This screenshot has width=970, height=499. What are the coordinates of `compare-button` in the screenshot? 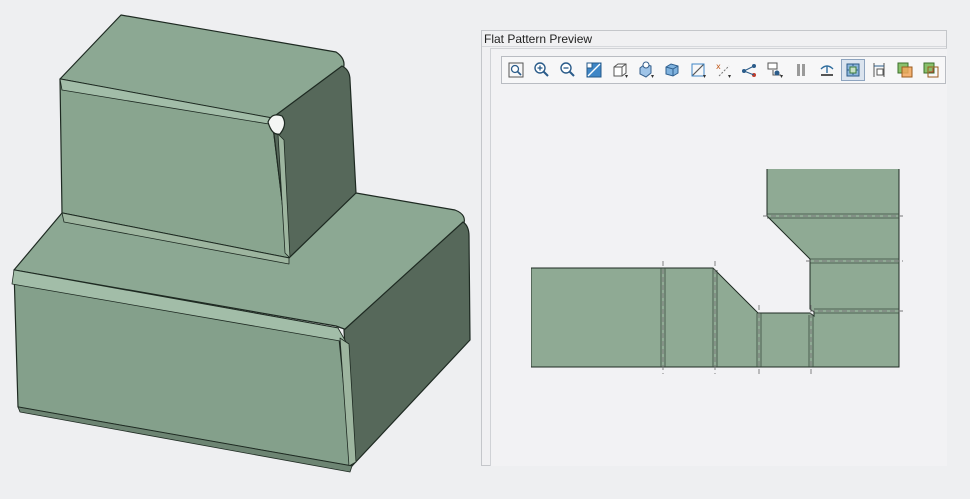 It's located at (931, 70).